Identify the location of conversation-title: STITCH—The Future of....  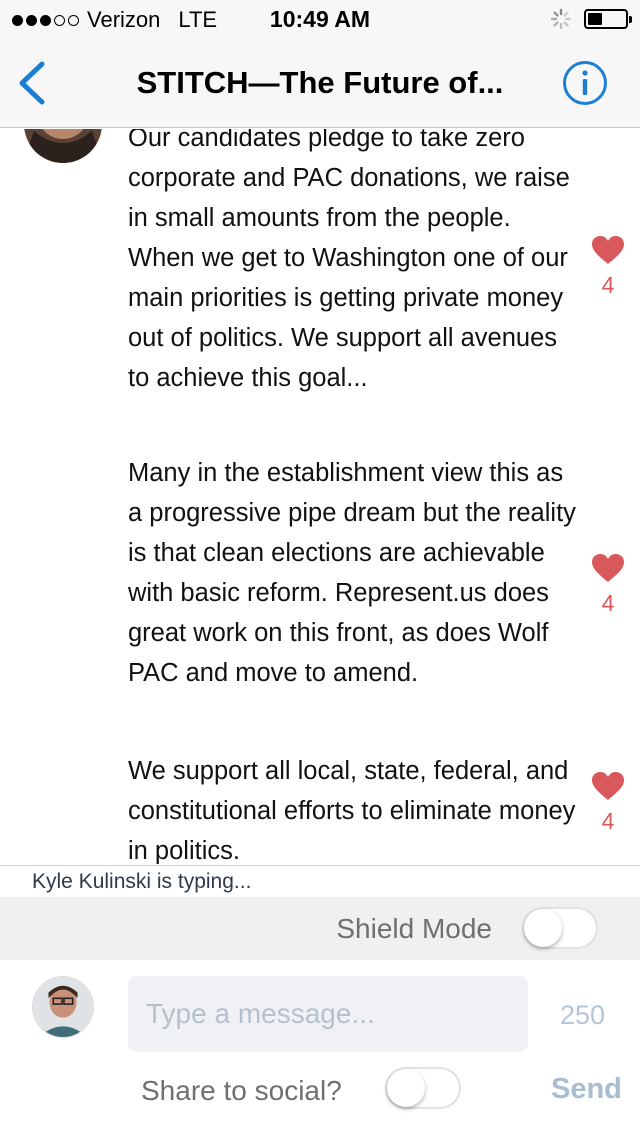
(320, 82).